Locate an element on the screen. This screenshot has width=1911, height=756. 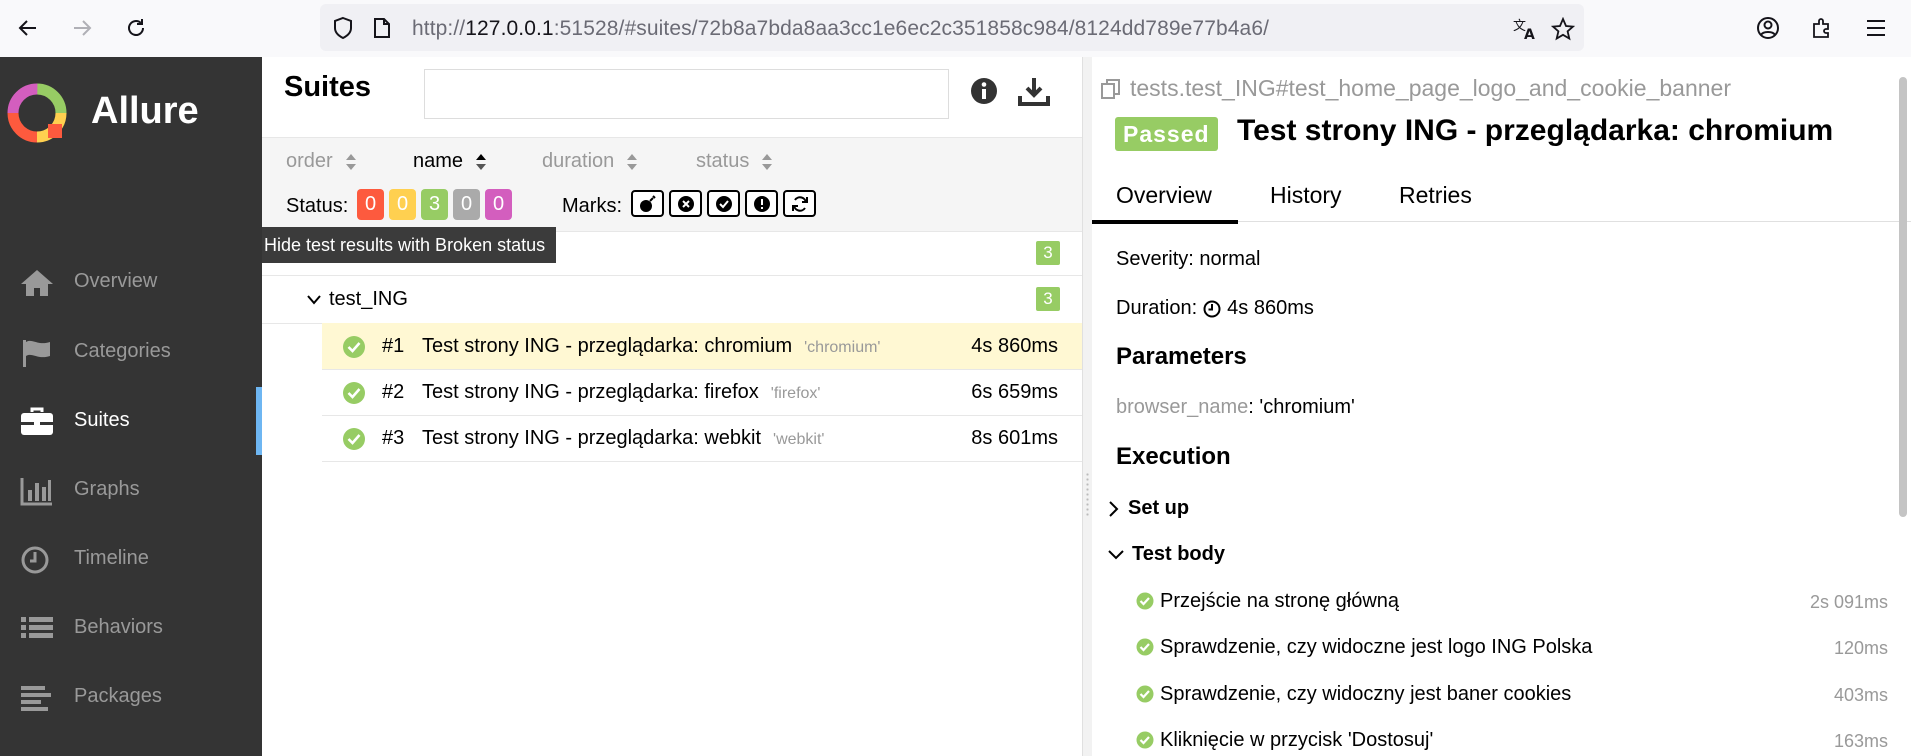
forward-button is located at coordinates (82, 28).